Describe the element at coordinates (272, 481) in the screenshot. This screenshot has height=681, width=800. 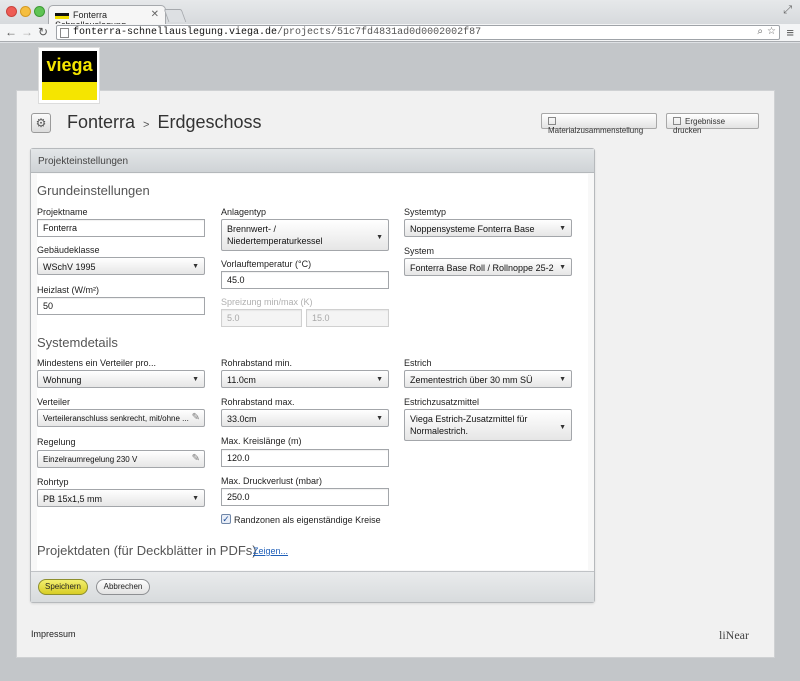
I see `druckverlust-label: Max. Druckverlust (mbar)` at that location.